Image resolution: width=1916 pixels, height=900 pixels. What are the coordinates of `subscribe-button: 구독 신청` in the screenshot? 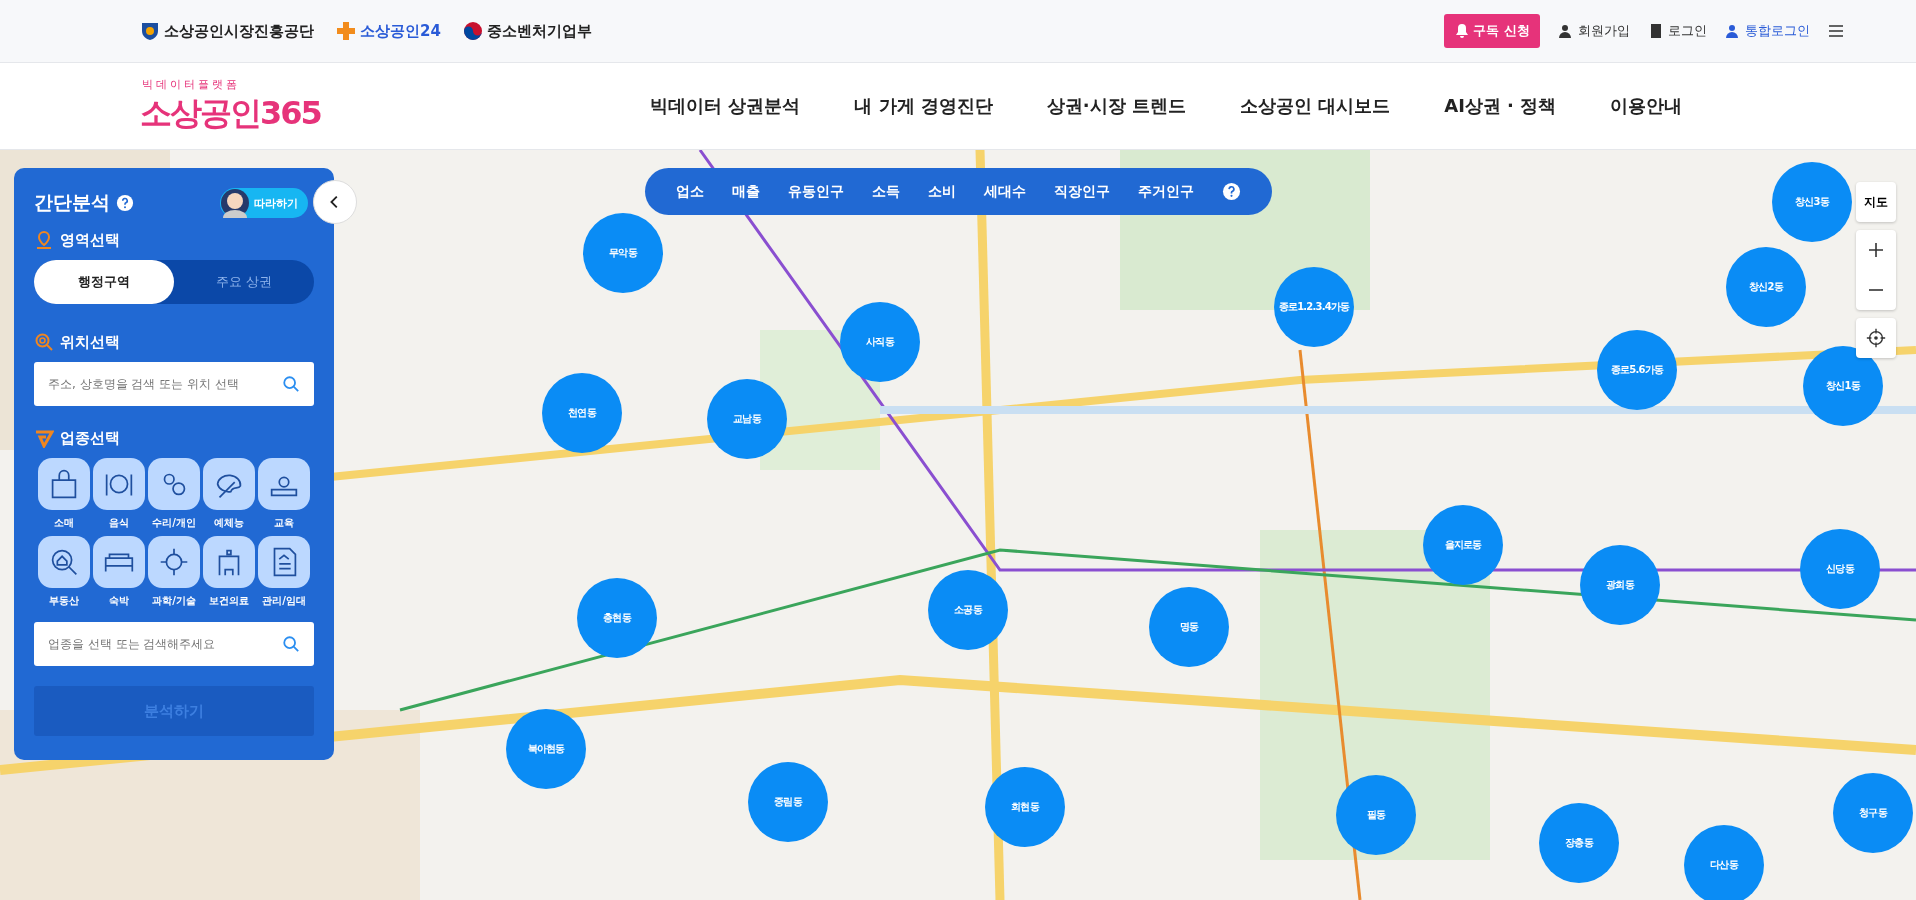 It's located at (1492, 31).